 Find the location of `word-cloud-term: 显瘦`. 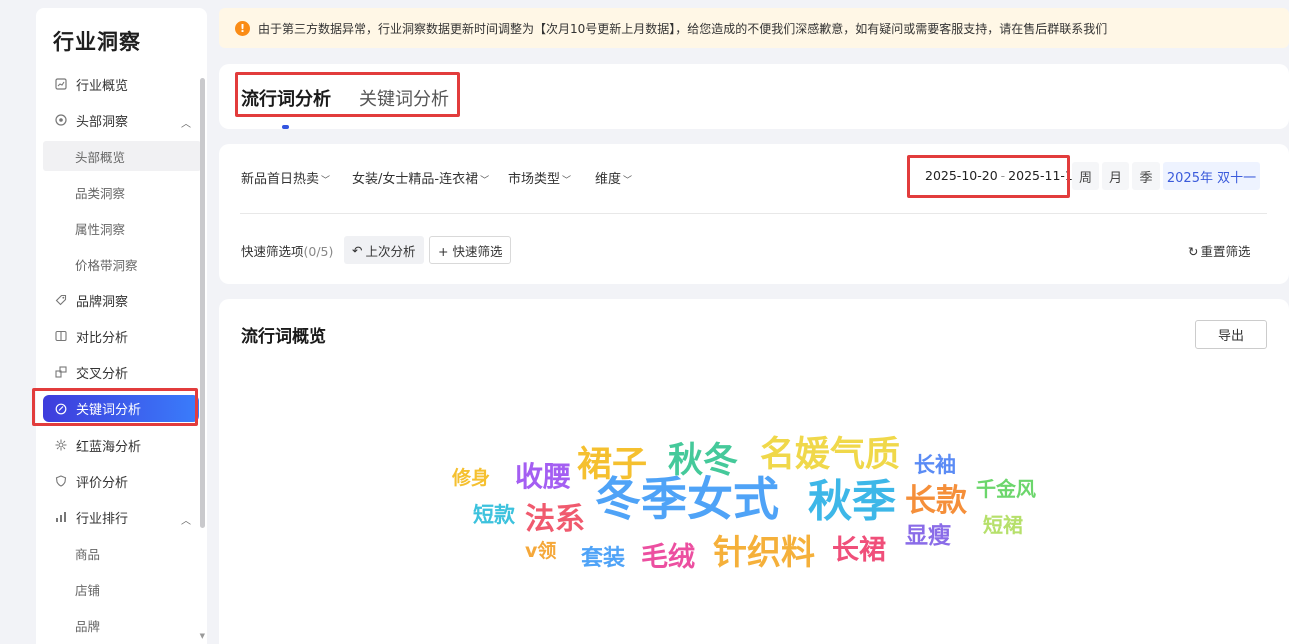

word-cloud-term: 显瘦 is located at coordinates (928, 536).